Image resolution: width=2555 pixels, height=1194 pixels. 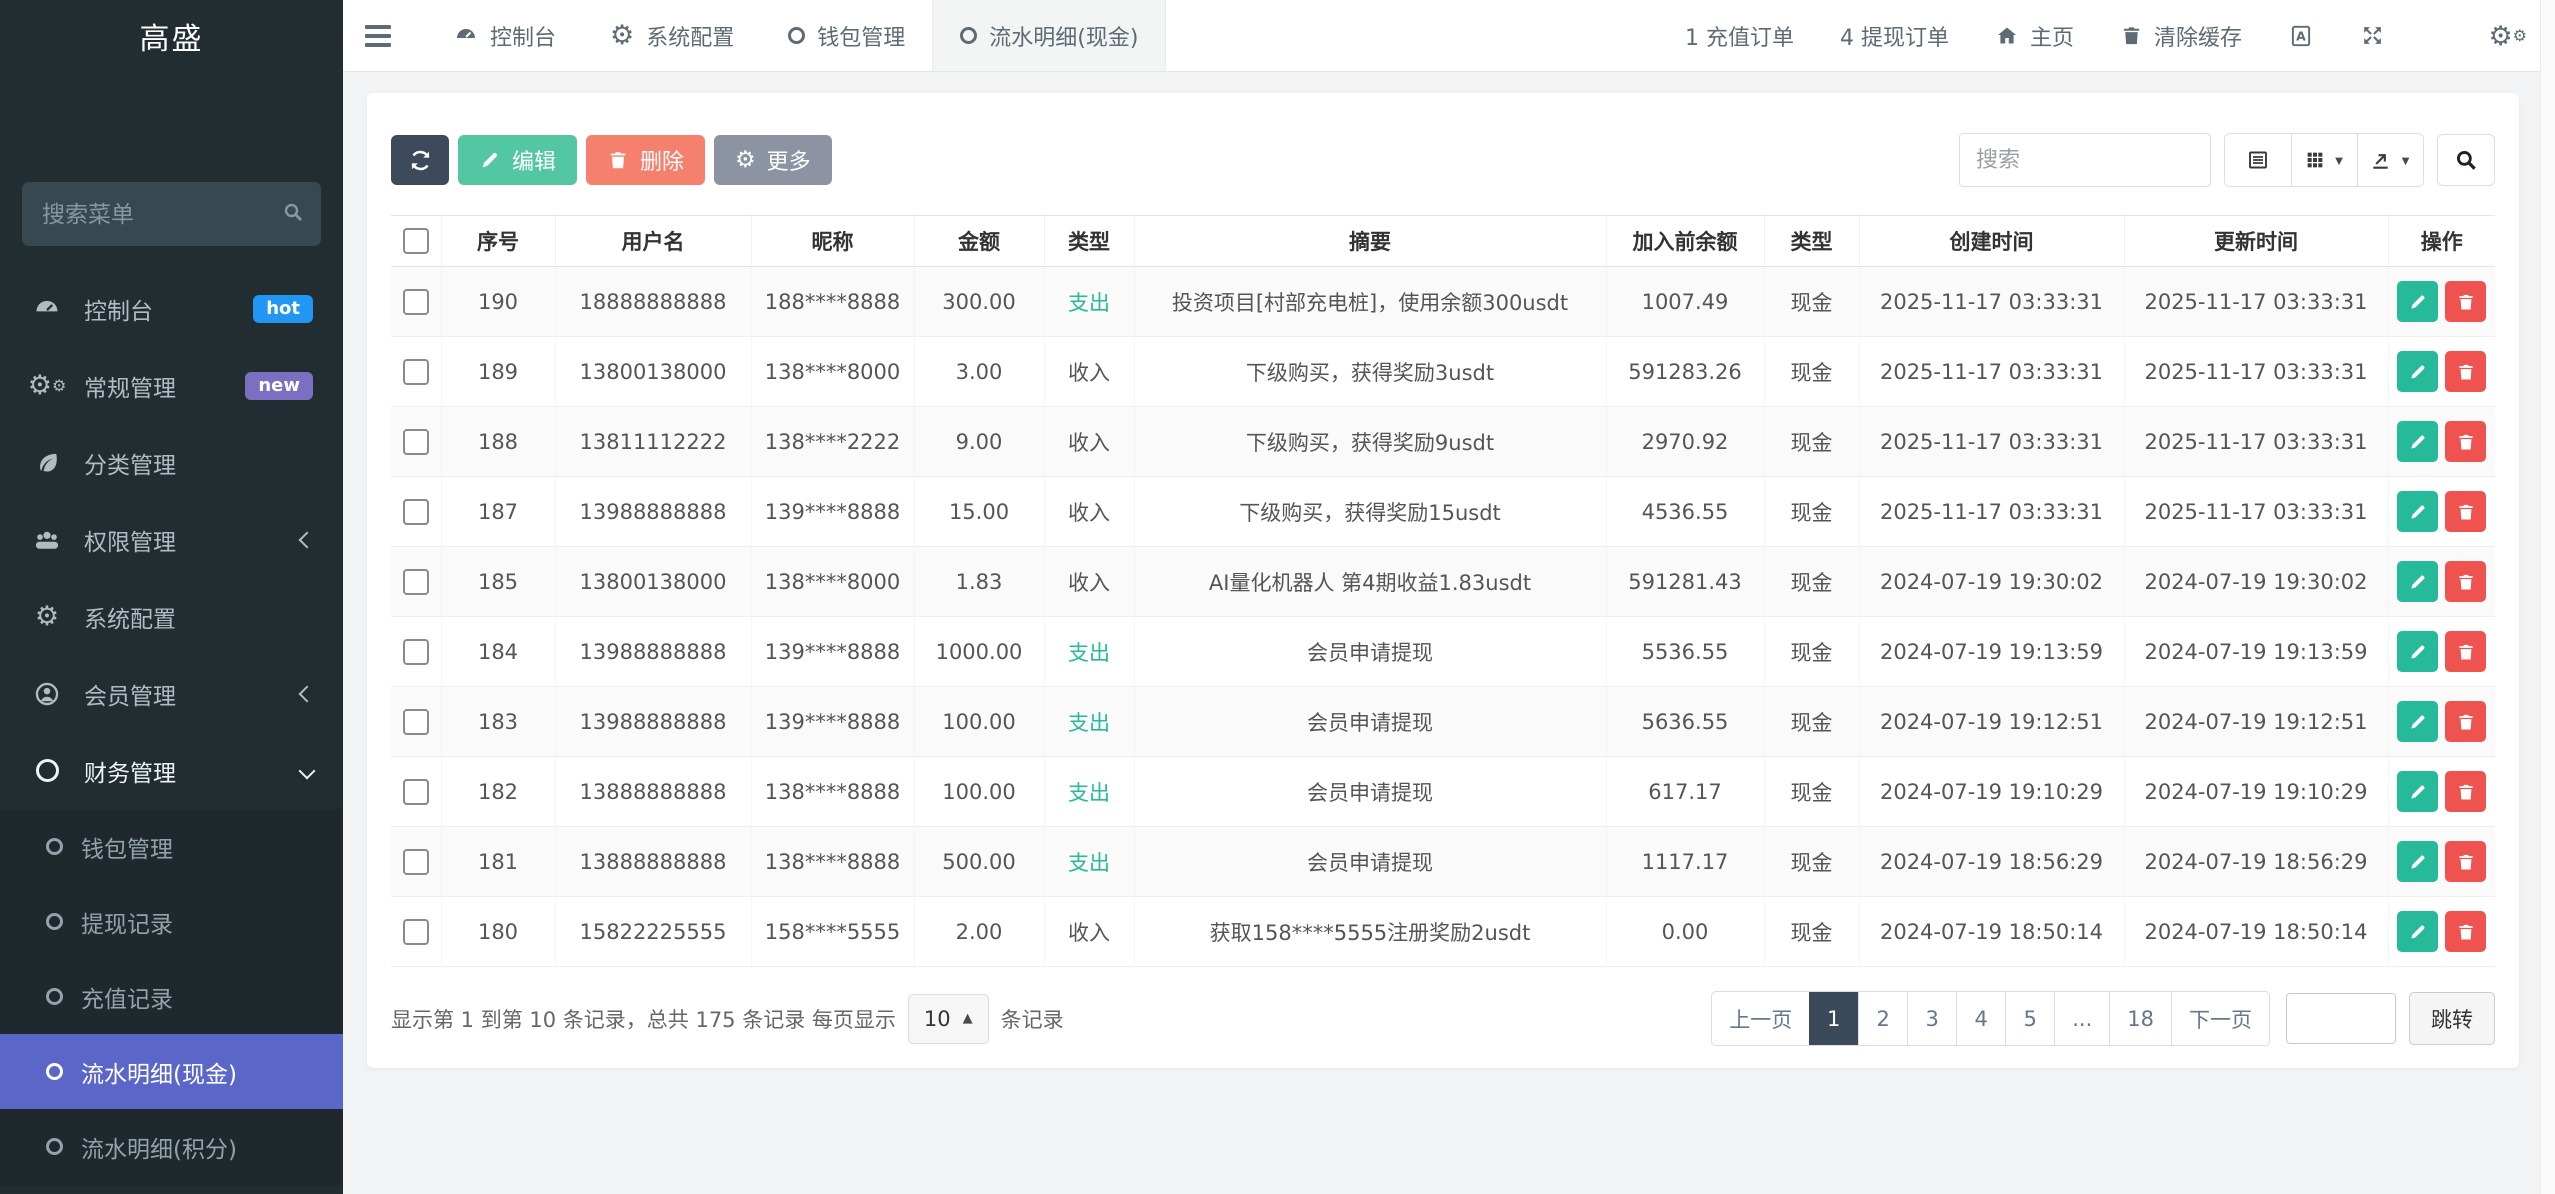 I want to click on fullscreen-icon, so click(x=2372, y=35).